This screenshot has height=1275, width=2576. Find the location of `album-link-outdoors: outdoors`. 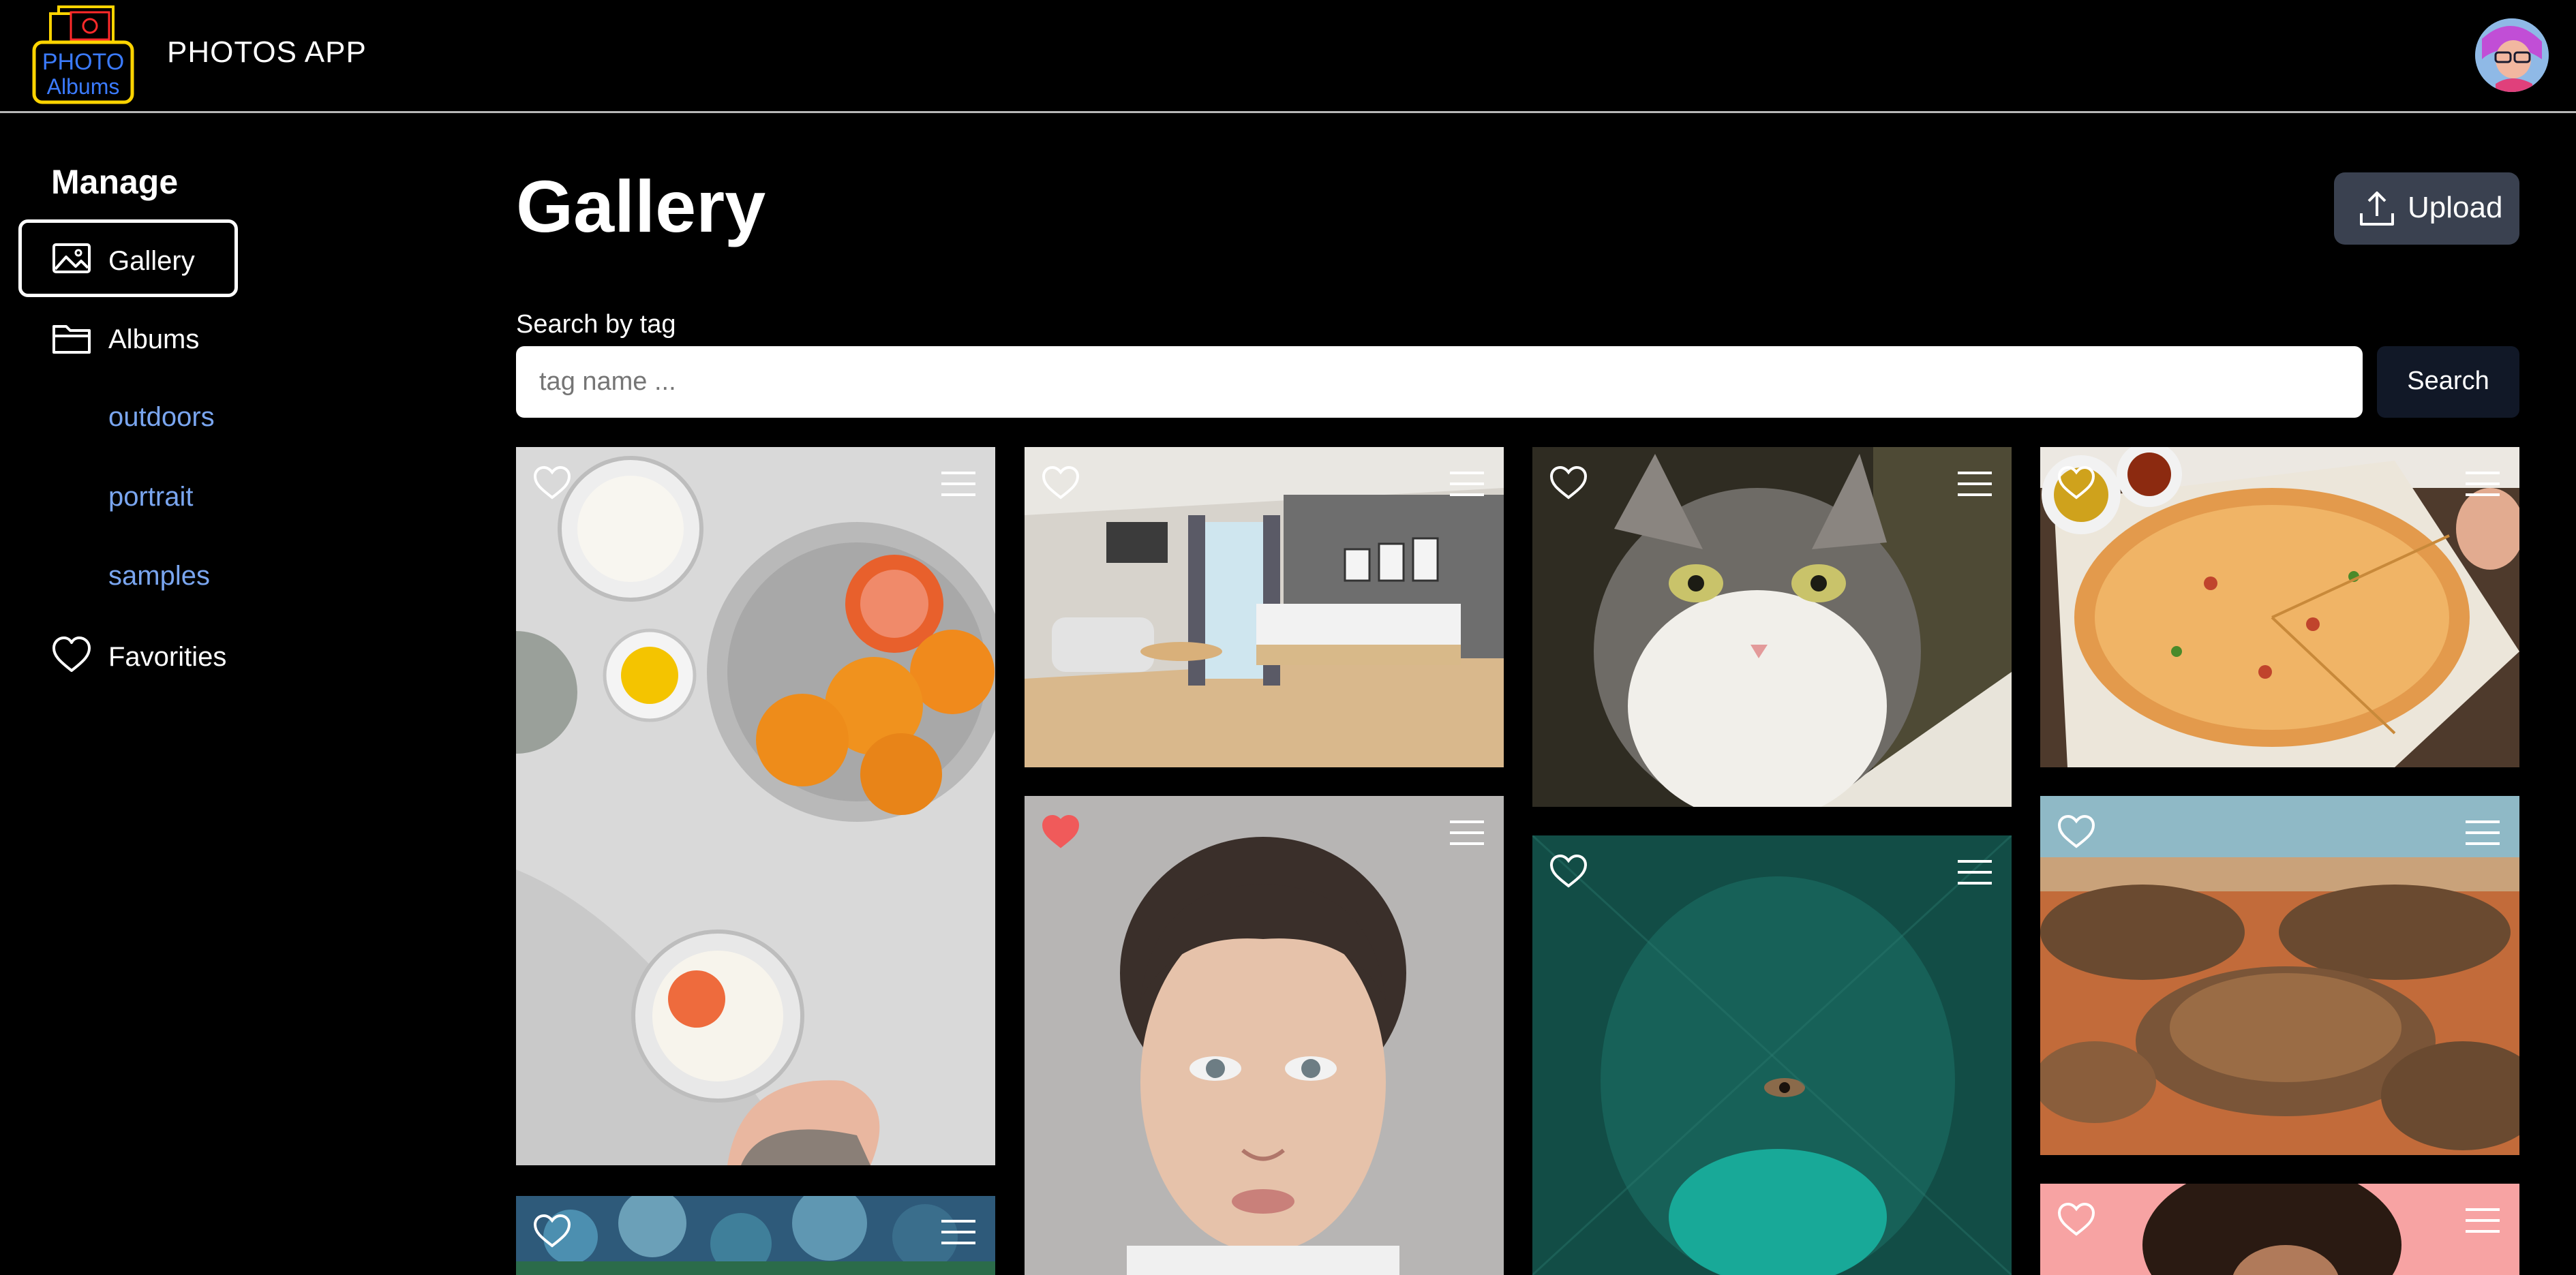

album-link-outdoors: outdoors is located at coordinates (161, 418).